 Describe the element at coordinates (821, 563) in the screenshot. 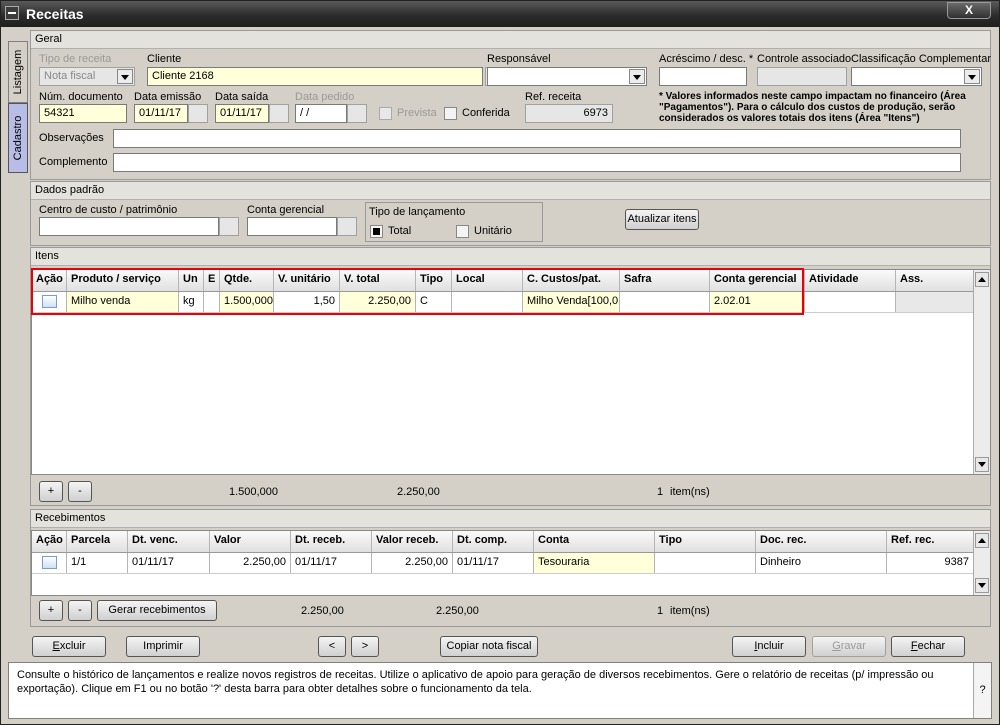

I see `cell-doc-rec: Dinheiro` at that location.